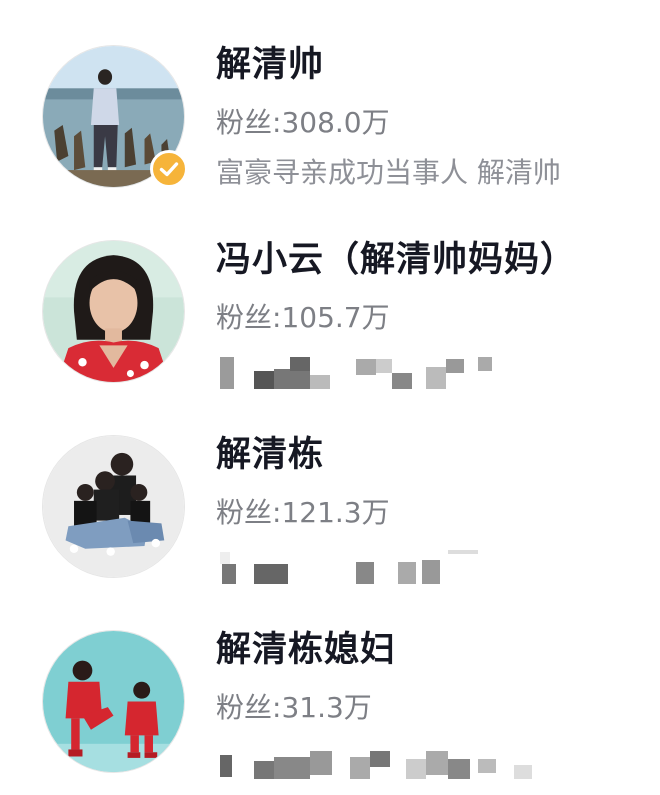 Image resolution: width=660 pixels, height=795 pixels. What do you see at coordinates (169, 169) in the screenshot?
I see `check-badge-icon` at bounding box center [169, 169].